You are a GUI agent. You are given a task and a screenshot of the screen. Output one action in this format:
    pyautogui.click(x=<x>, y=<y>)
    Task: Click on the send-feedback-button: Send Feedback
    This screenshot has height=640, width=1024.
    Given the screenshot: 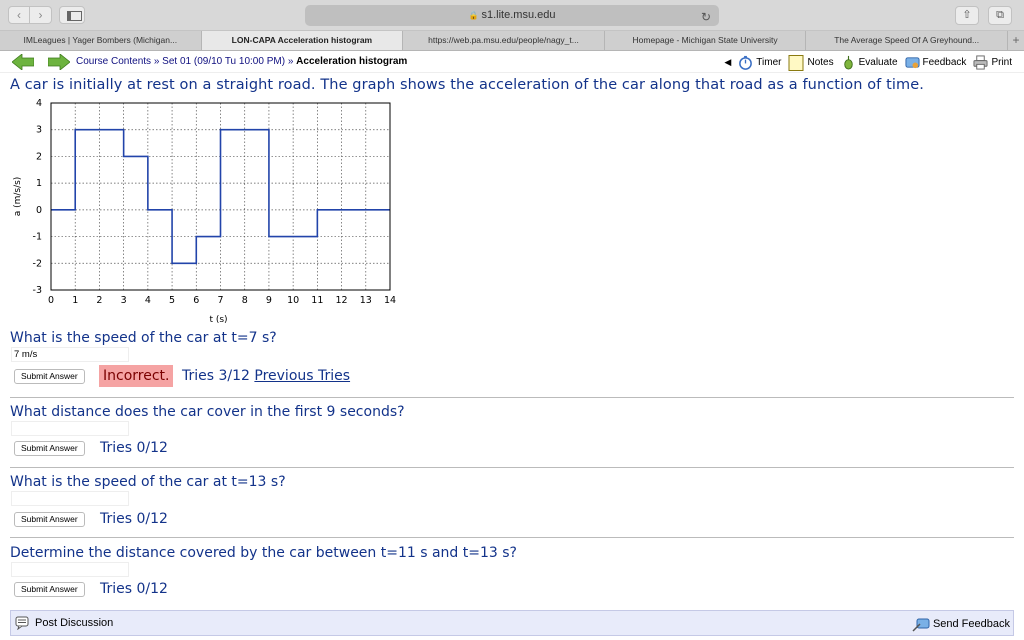 What is the action you would take?
    pyautogui.click(x=961, y=624)
    